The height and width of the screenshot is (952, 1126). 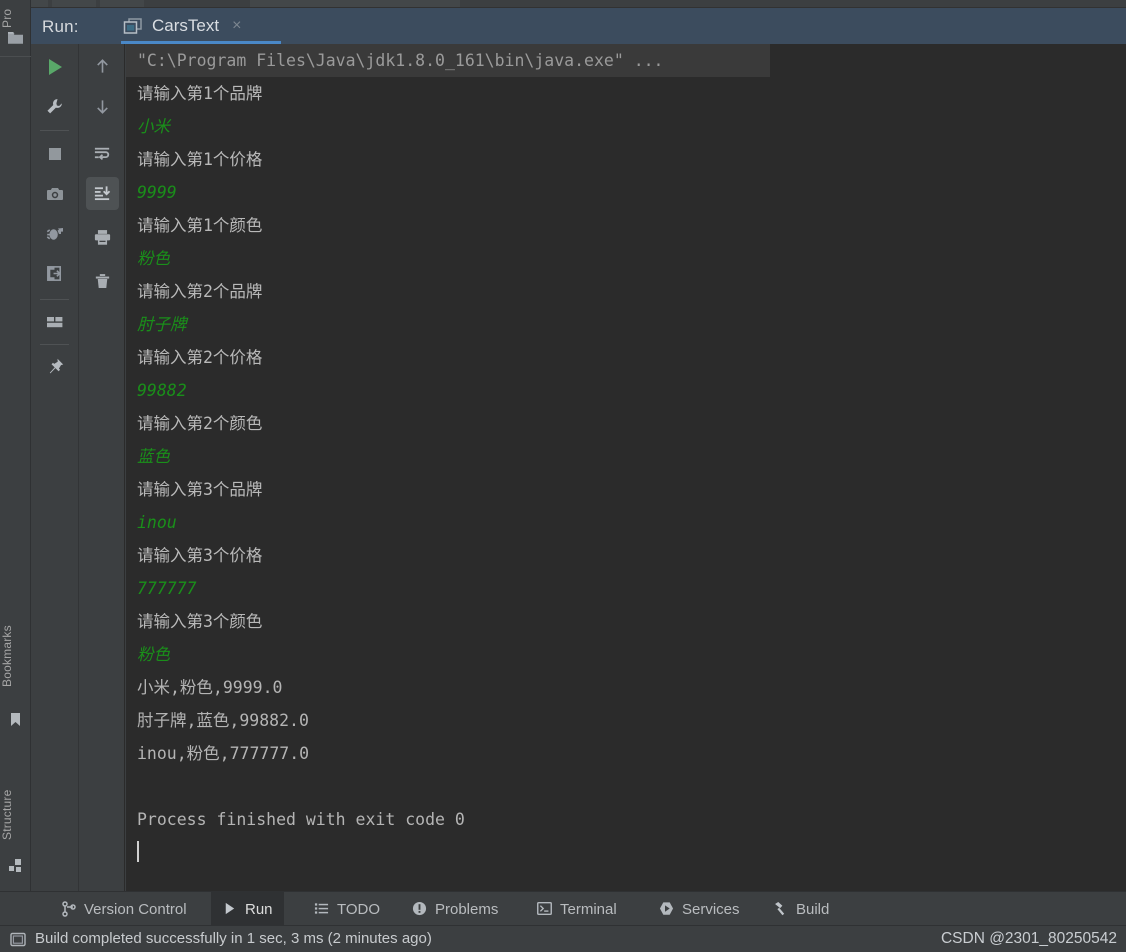 I want to click on login-arrow-icon, so click(x=54, y=273).